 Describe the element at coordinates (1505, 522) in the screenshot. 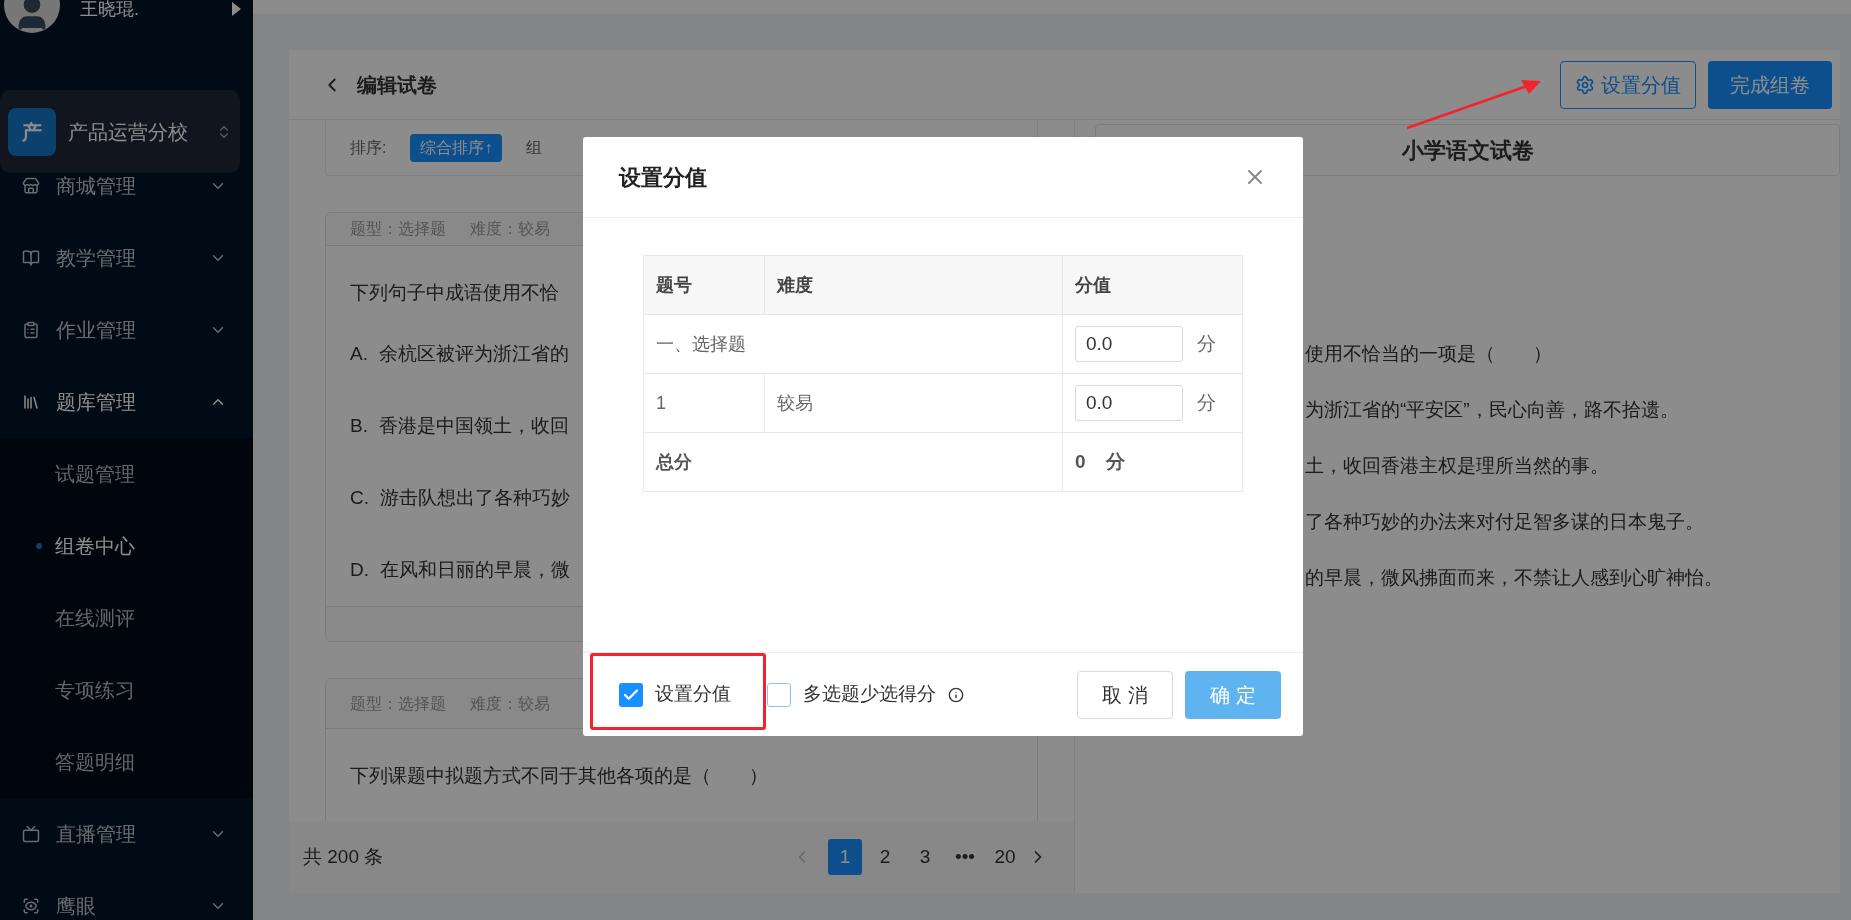

I see `paper-line: 了各种巧妙的办法来对付足智多谋的日本鬼子。` at that location.